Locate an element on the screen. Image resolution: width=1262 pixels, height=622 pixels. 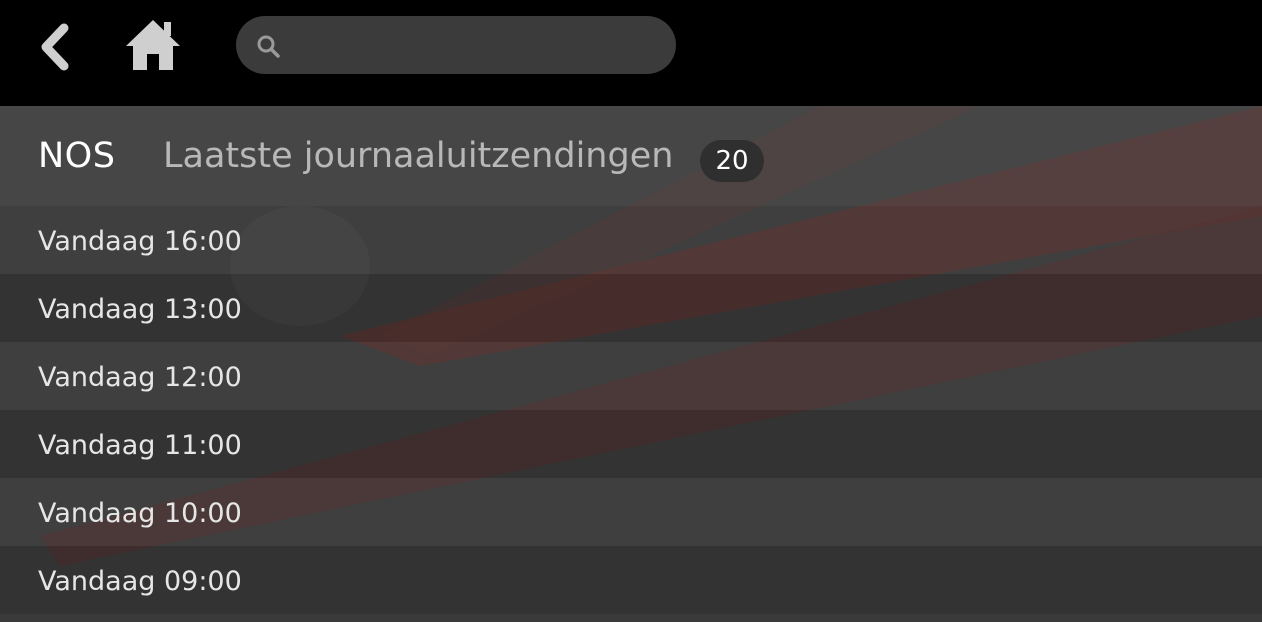
chevron-left-icon is located at coordinates (55, 47).